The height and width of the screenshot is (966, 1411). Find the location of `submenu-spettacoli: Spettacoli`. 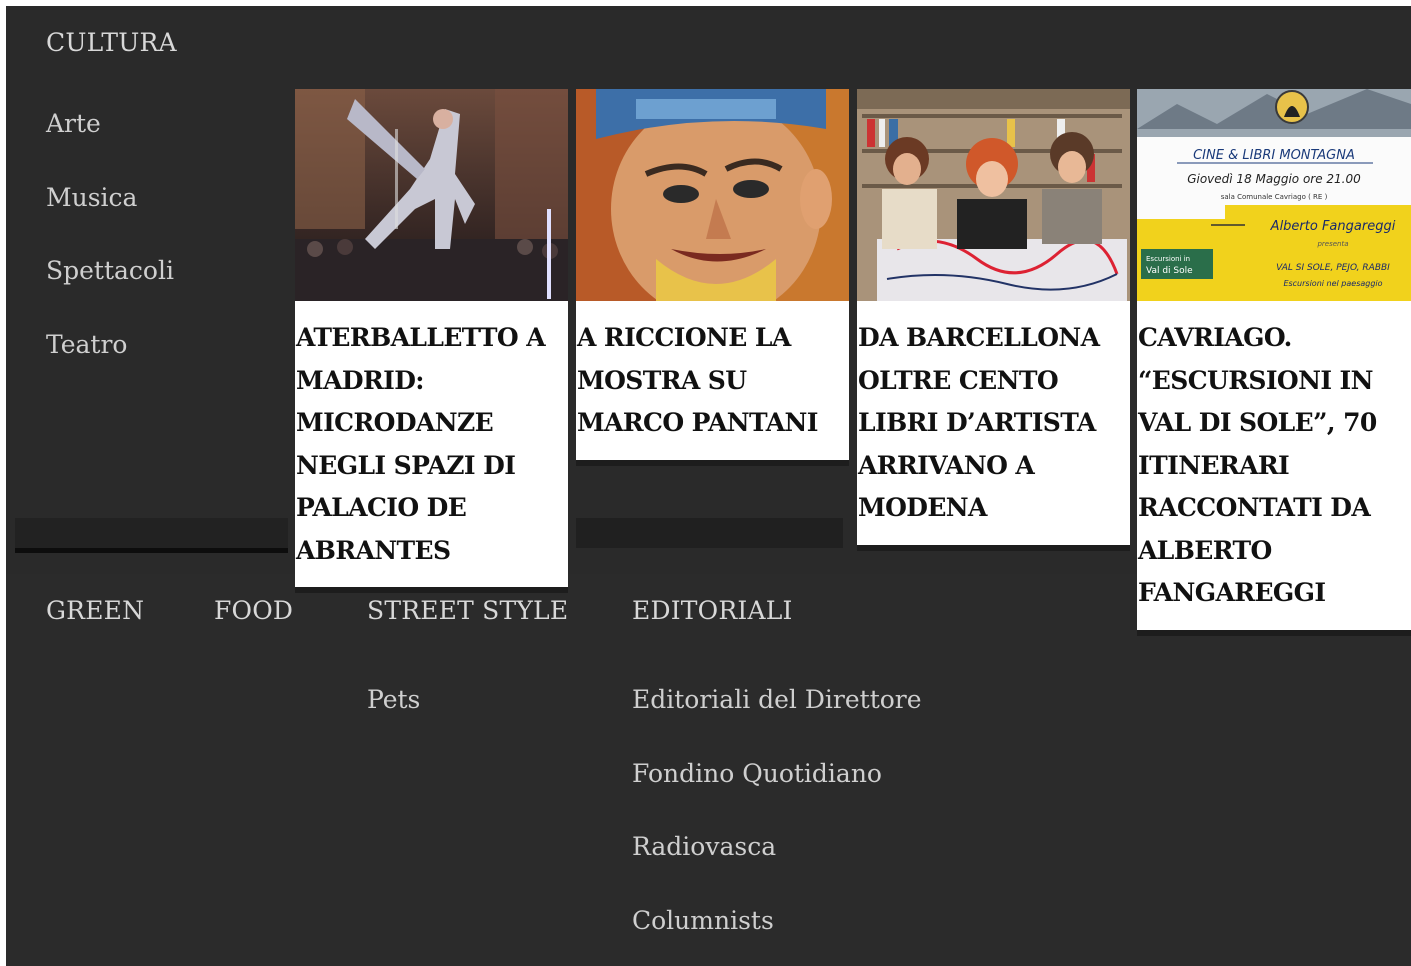

submenu-spettacoli: Spettacoli is located at coordinates (110, 270).